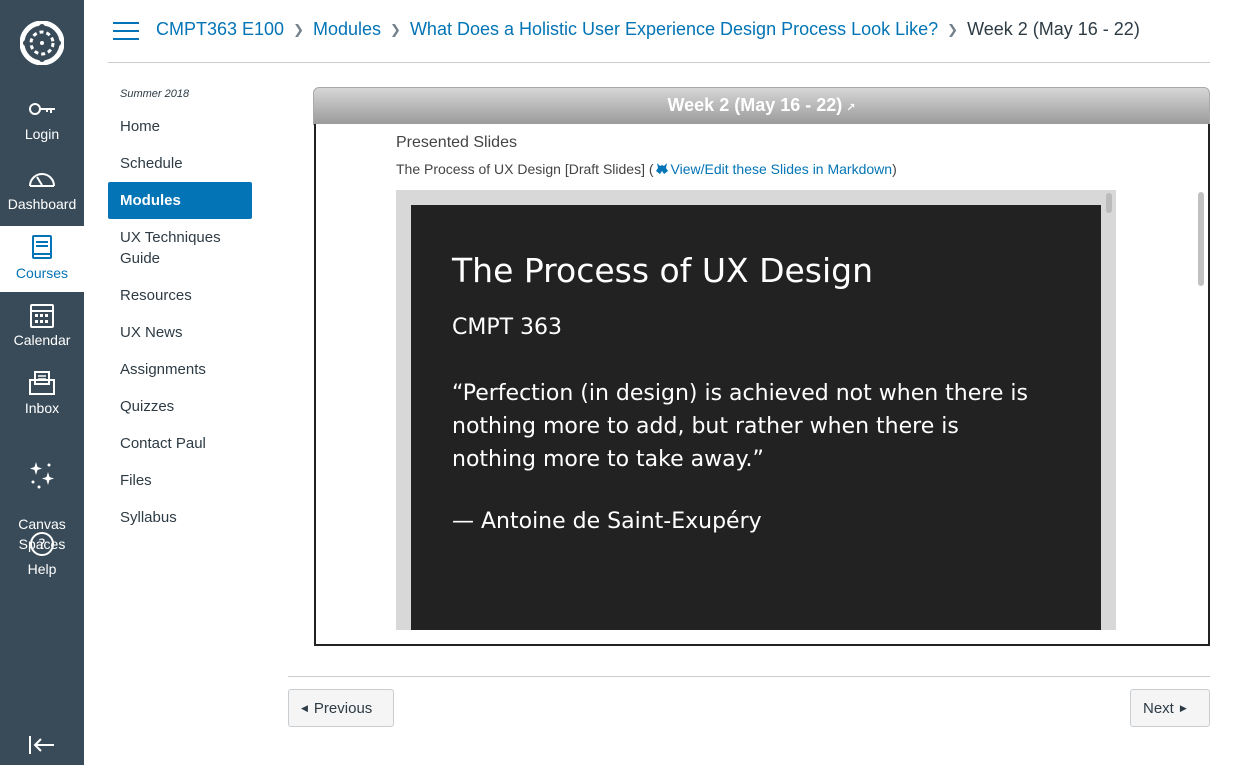  Describe the element at coordinates (180, 406) in the screenshot. I see `course-nav-quizzes: Quizzes` at that location.